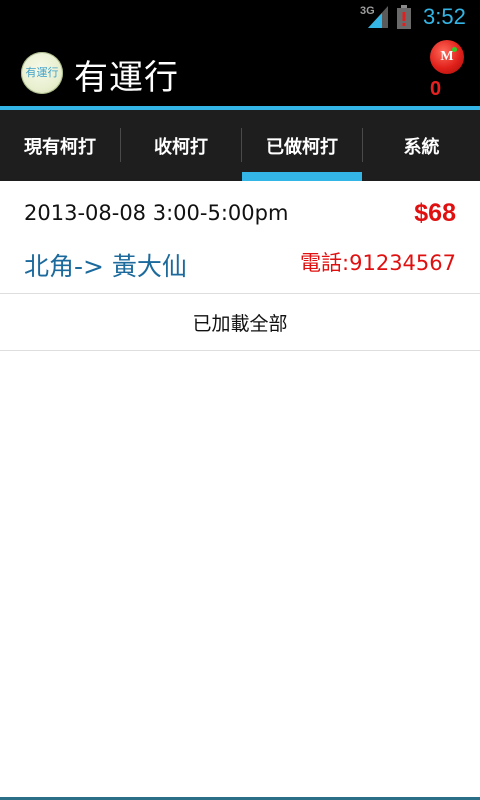 The height and width of the screenshot is (800, 480). What do you see at coordinates (435, 213) in the screenshot?
I see `order-price: $68` at bounding box center [435, 213].